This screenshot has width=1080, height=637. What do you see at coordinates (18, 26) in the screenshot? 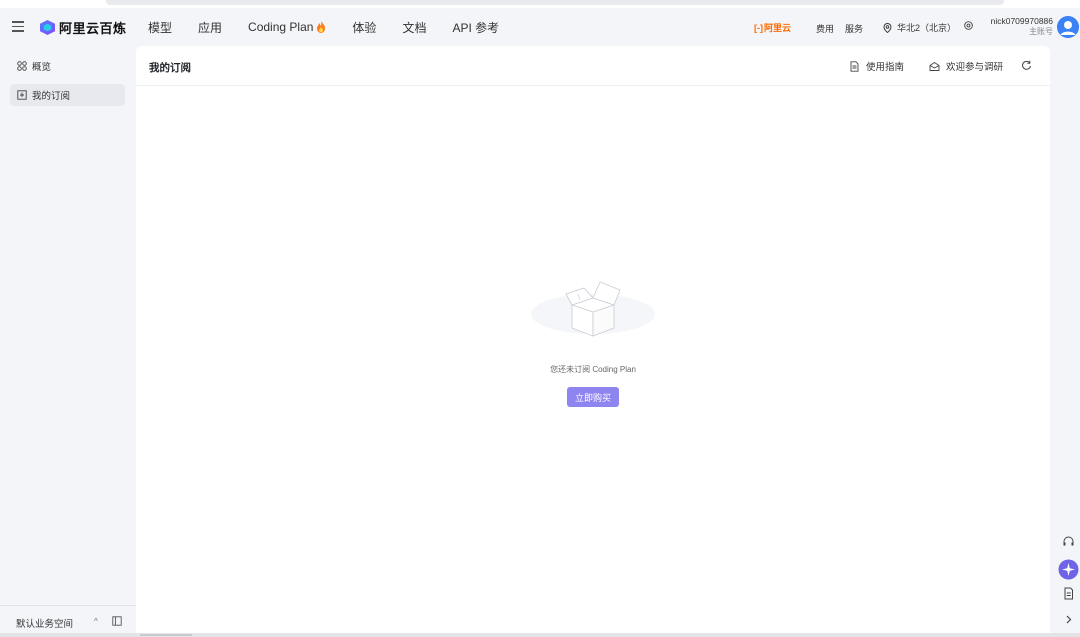
I see `menu-icon` at bounding box center [18, 26].